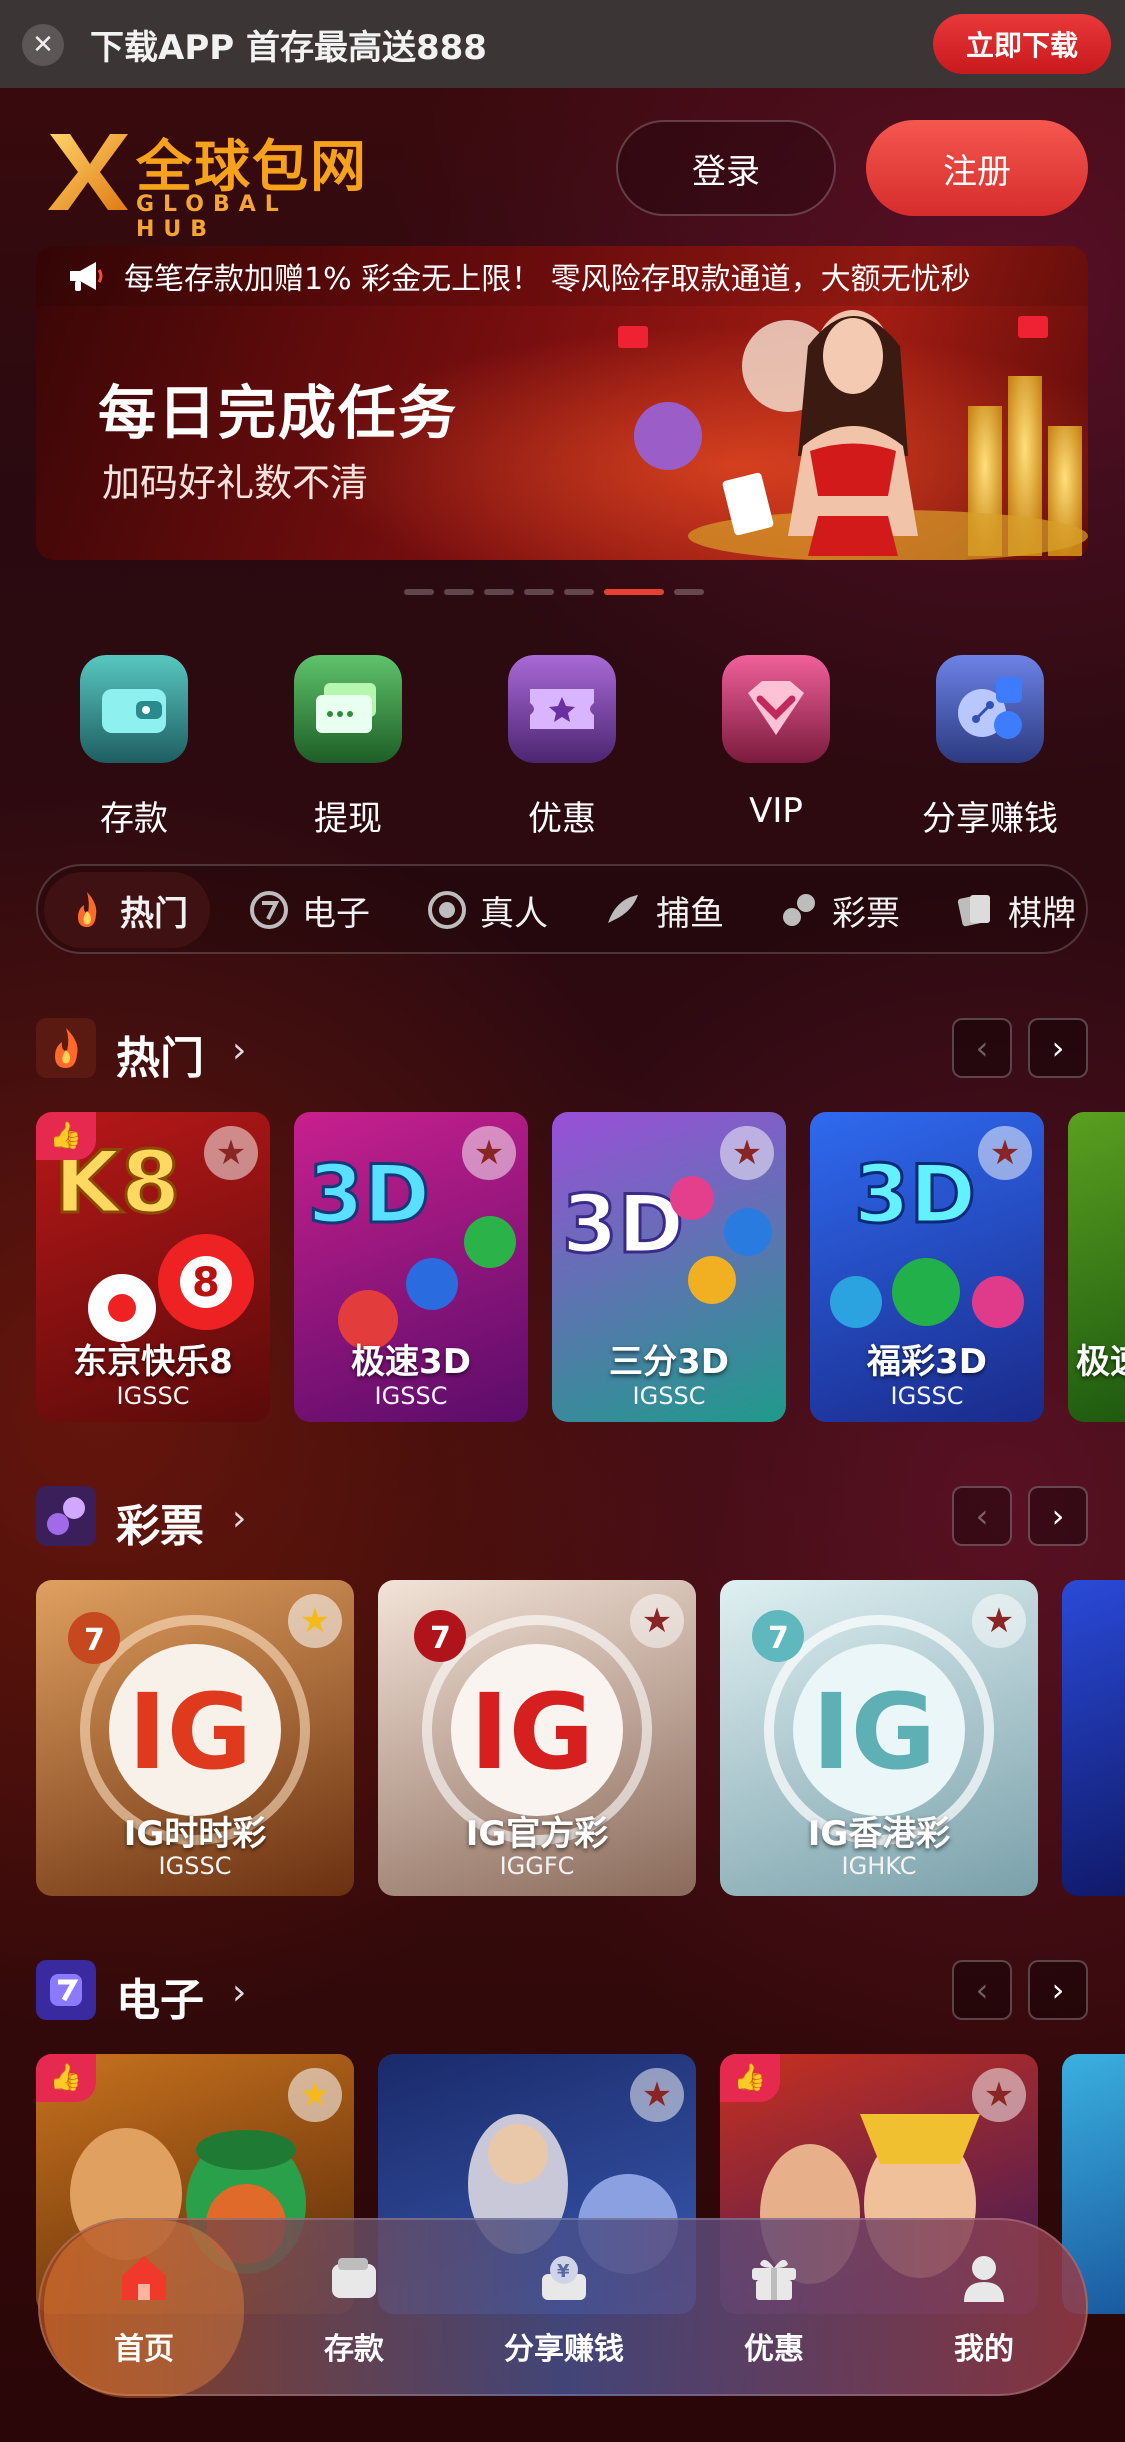 The width and height of the screenshot is (1125, 2442). I want to click on svg-text: IG, so click(874, 1732).